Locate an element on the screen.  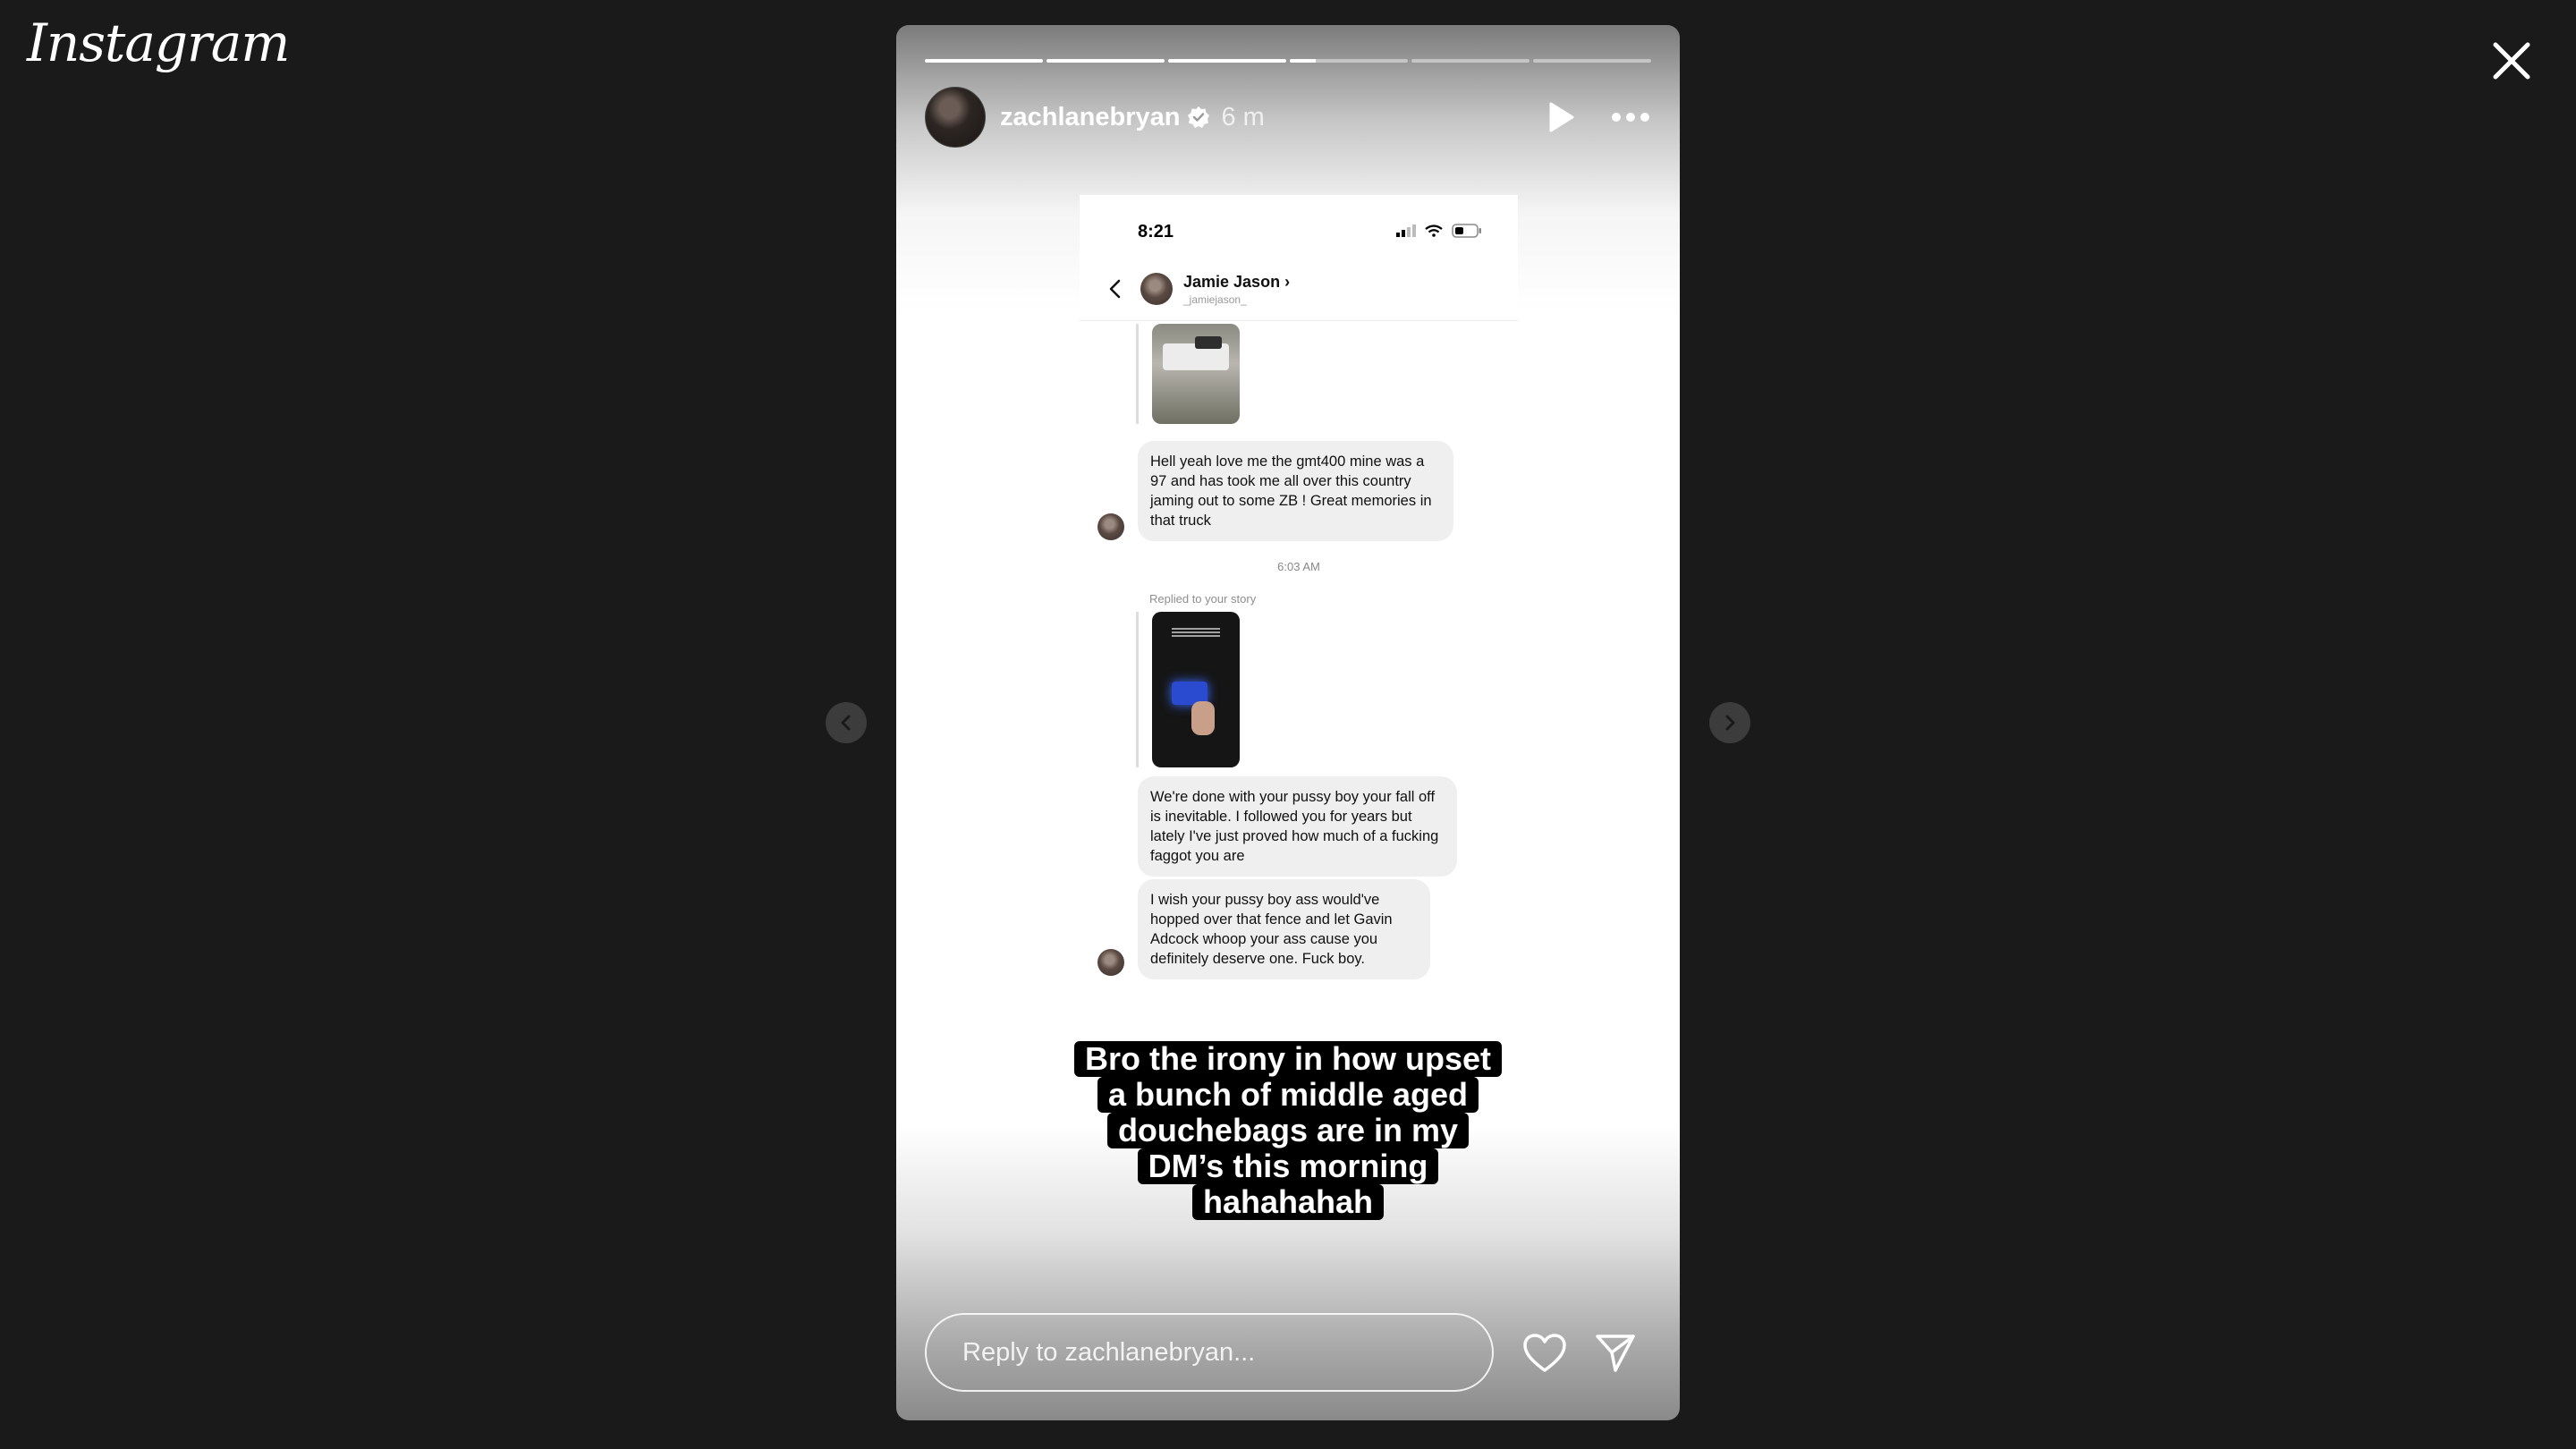
story-header: zachlanebryan 6 m is located at coordinates (1288, 117).